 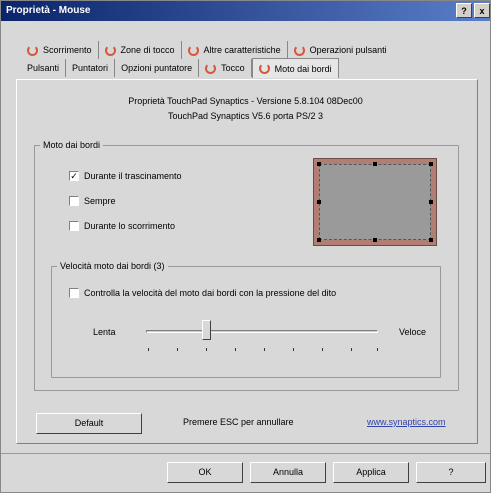 What do you see at coordinates (60, 50) in the screenshot?
I see `tab-scorrimento: Scorrimento` at bounding box center [60, 50].